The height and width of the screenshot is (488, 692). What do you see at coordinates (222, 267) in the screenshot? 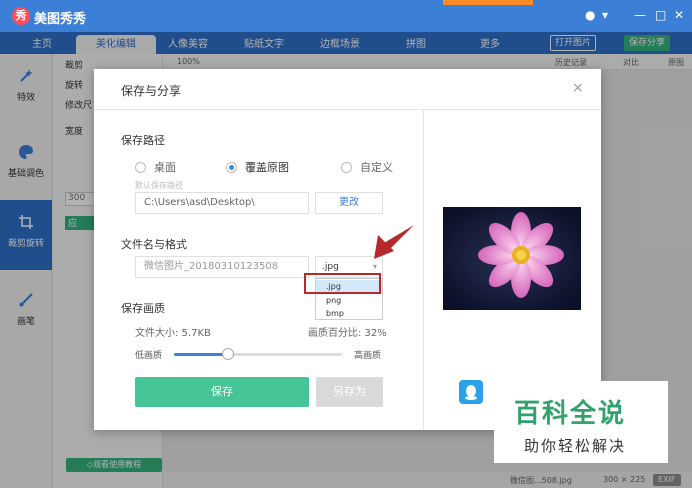
I see `filename-field: 微信图片_20180310123508` at bounding box center [222, 267].